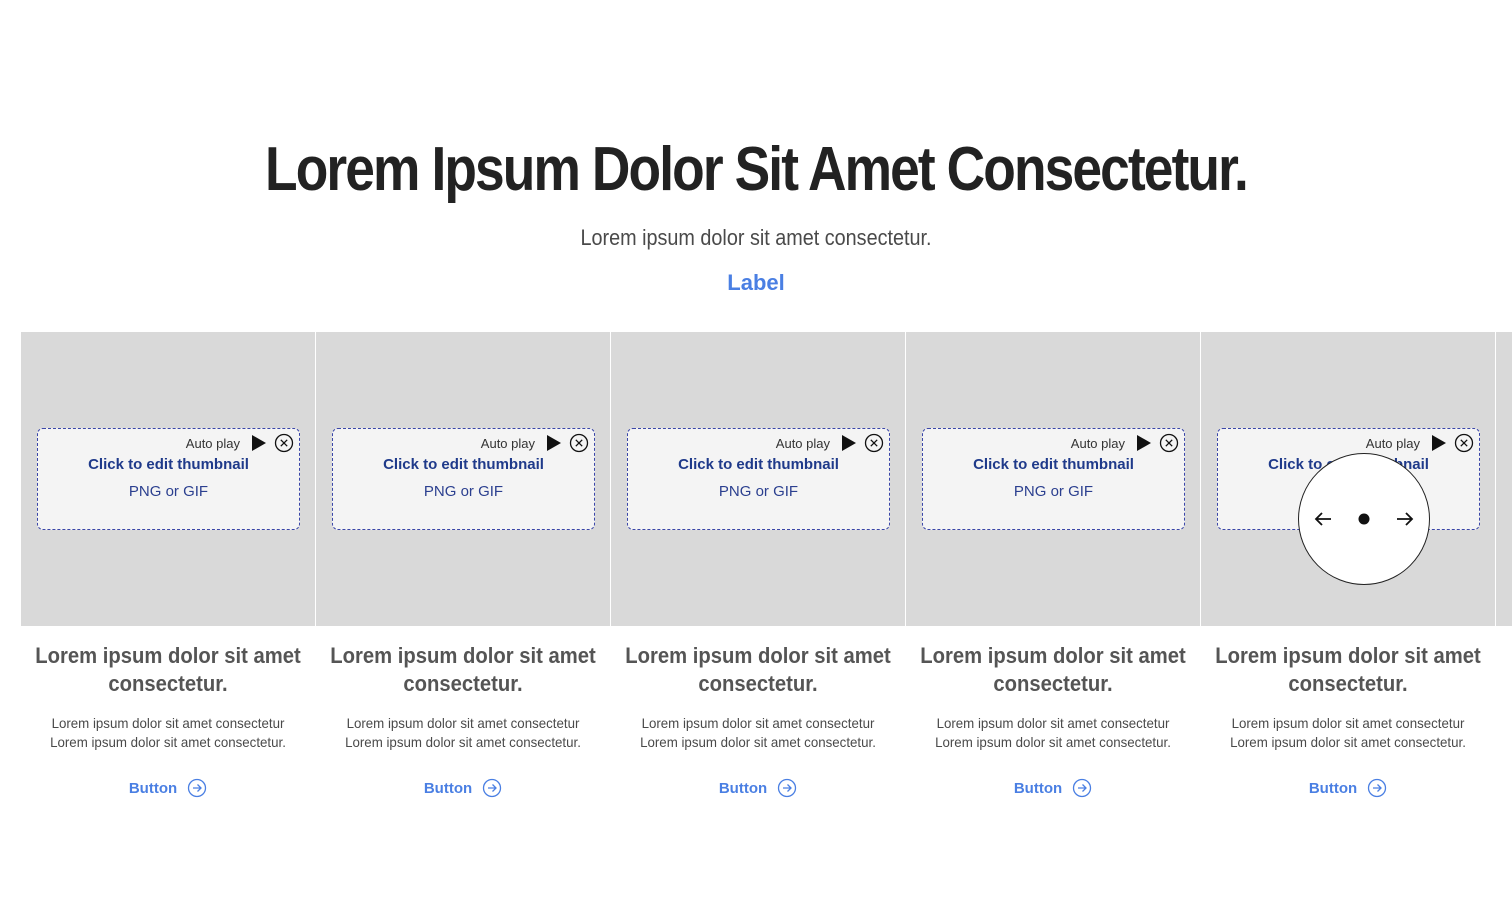 This screenshot has height=905, width=1512. I want to click on drag-dot-icon, so click(1364, 519).